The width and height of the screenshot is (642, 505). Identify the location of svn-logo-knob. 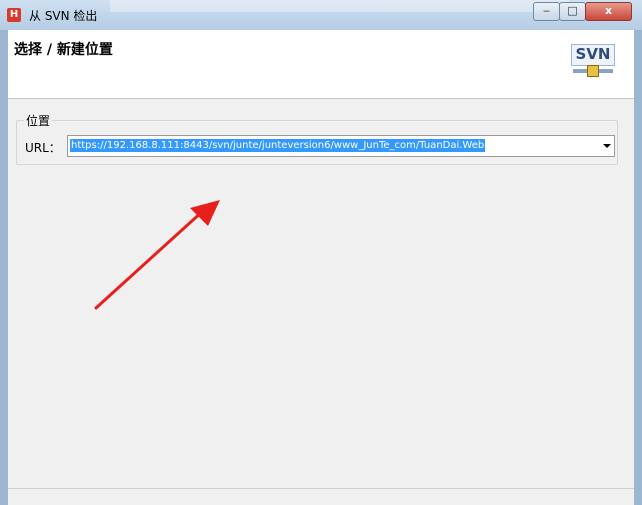
(593, 71).